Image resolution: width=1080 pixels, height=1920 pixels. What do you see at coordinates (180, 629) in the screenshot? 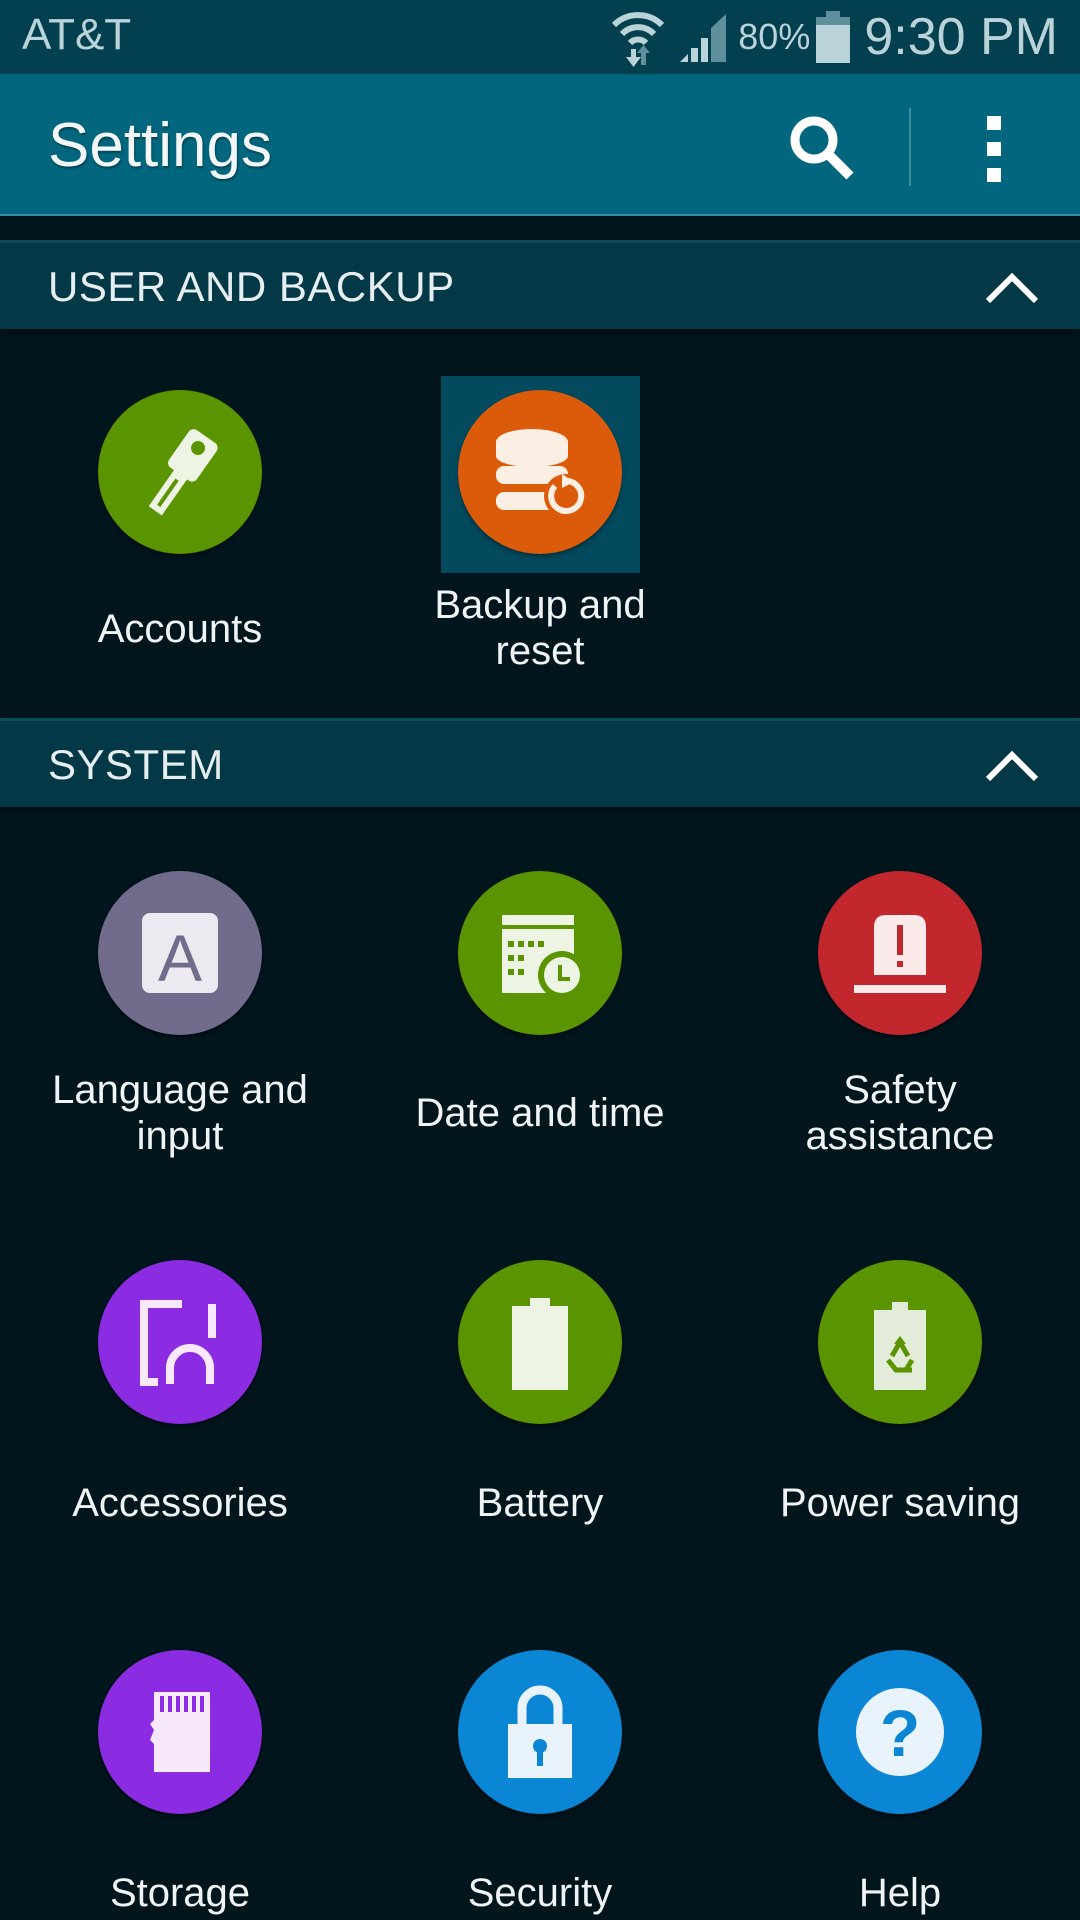
I see `item-label: Accounts` at bounding box center [180, 629].